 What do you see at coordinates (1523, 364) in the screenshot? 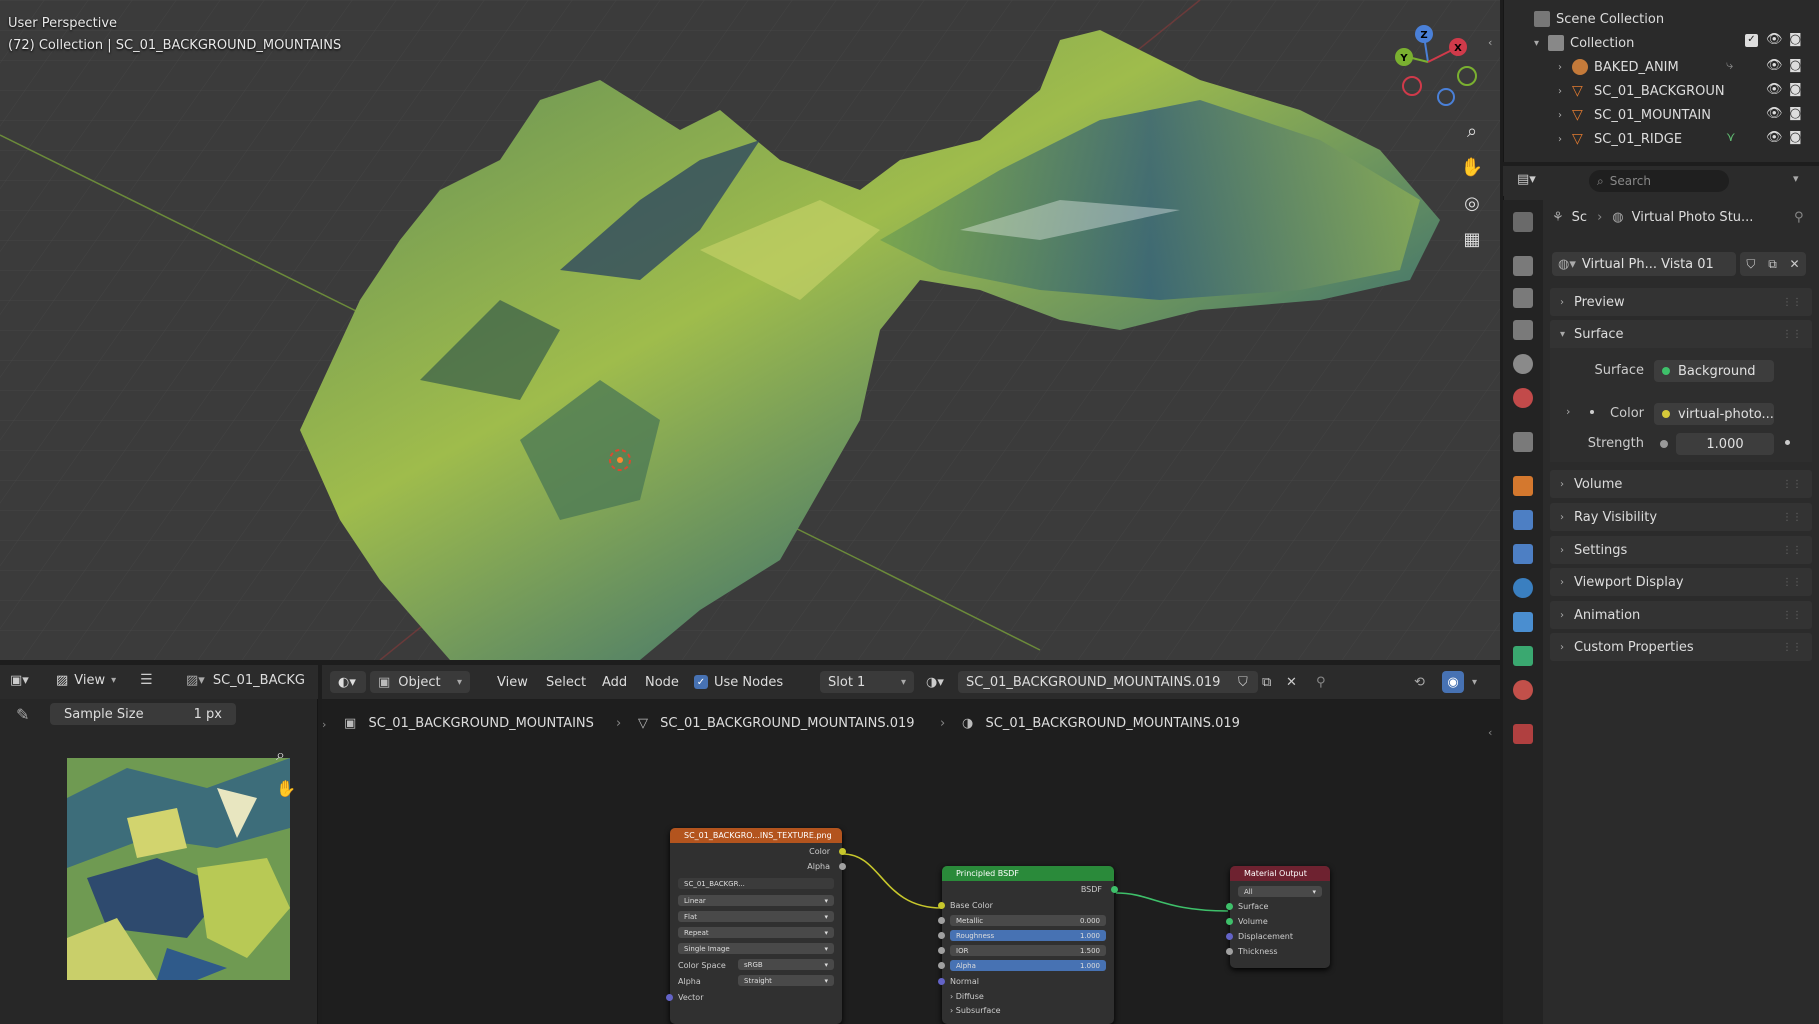
I see `tab-scene` at bounding box center [1523, 364].